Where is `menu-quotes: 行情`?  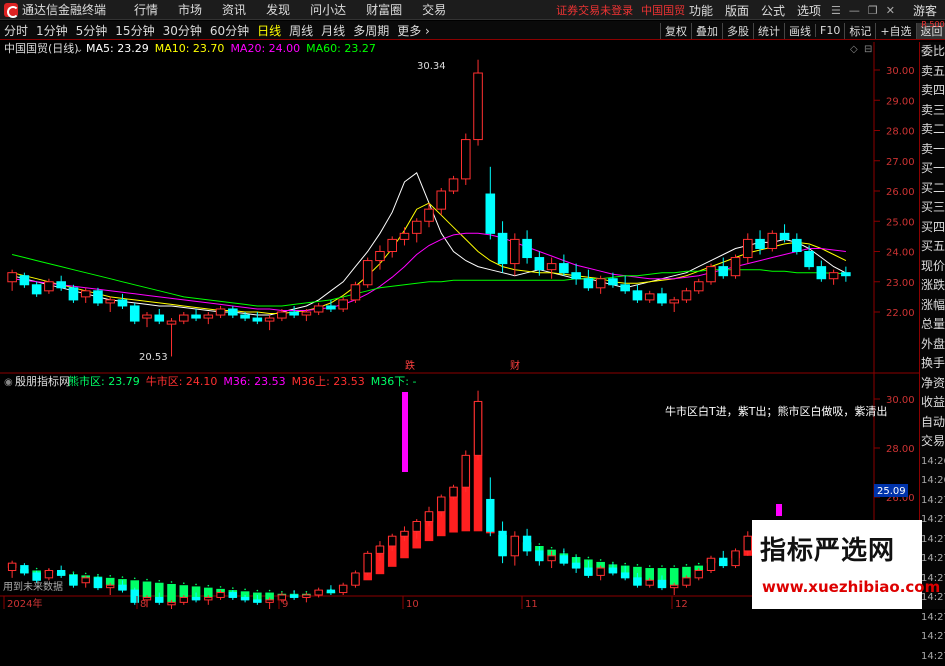 menu-quotes: 行情 is located at coordinates (146, 9).